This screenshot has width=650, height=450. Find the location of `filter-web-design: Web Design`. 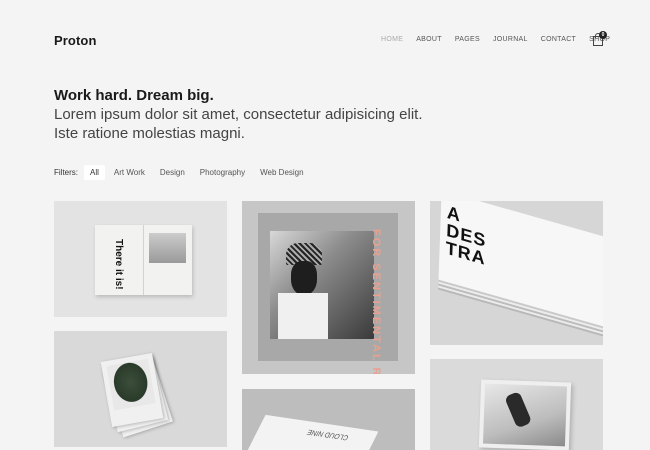

filter-web-design: Web Design is located at coordinates (281, 172).